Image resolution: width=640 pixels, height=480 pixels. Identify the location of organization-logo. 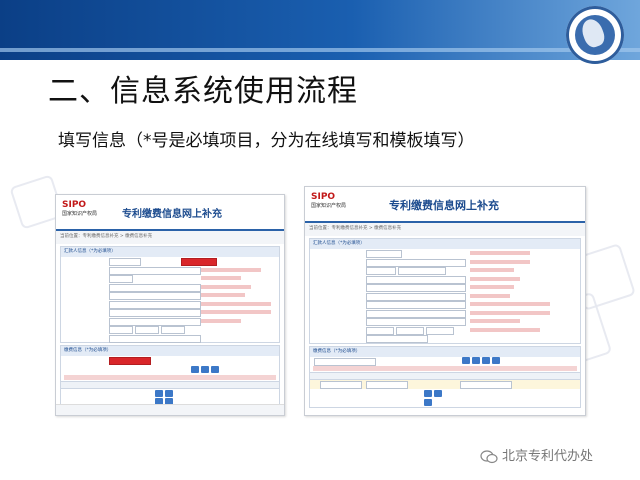
(595, 35).